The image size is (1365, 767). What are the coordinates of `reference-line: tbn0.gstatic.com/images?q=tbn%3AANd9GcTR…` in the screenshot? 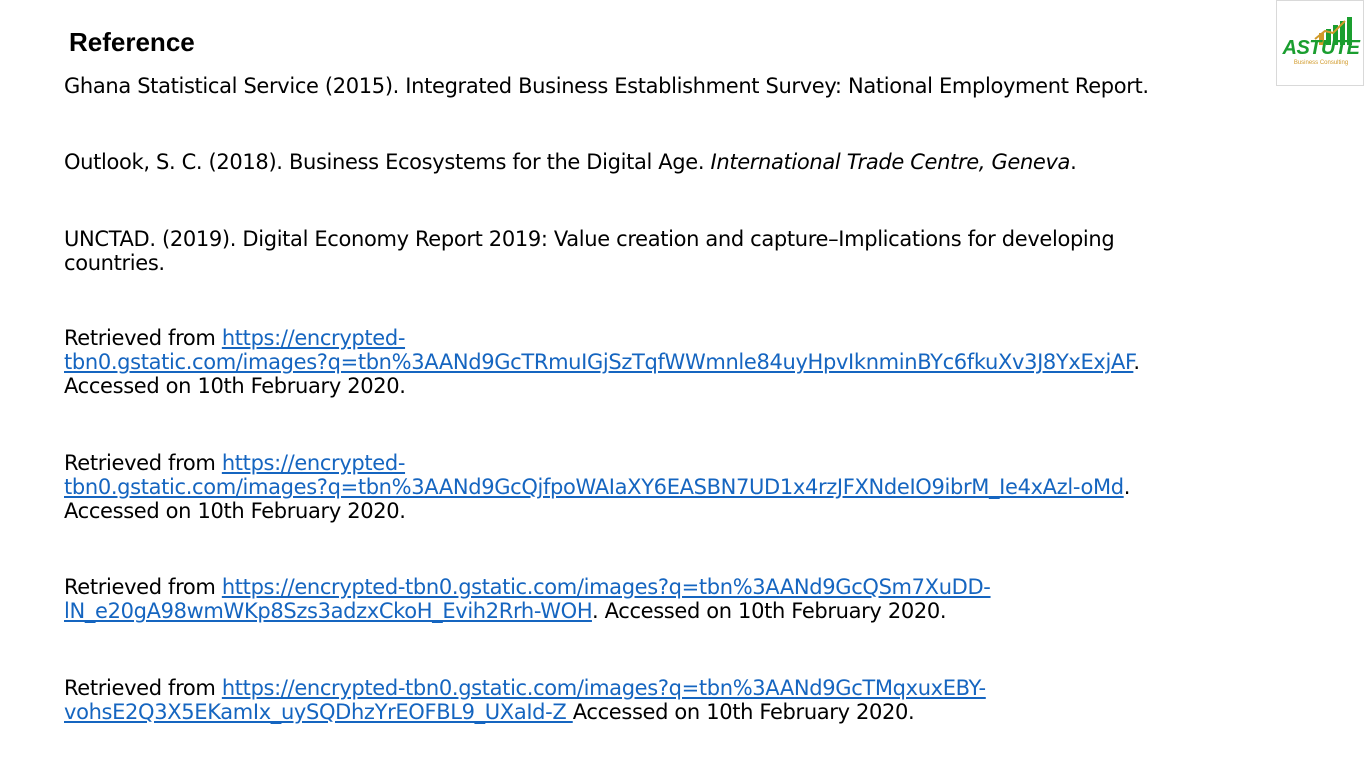 It's located at (699, 362).